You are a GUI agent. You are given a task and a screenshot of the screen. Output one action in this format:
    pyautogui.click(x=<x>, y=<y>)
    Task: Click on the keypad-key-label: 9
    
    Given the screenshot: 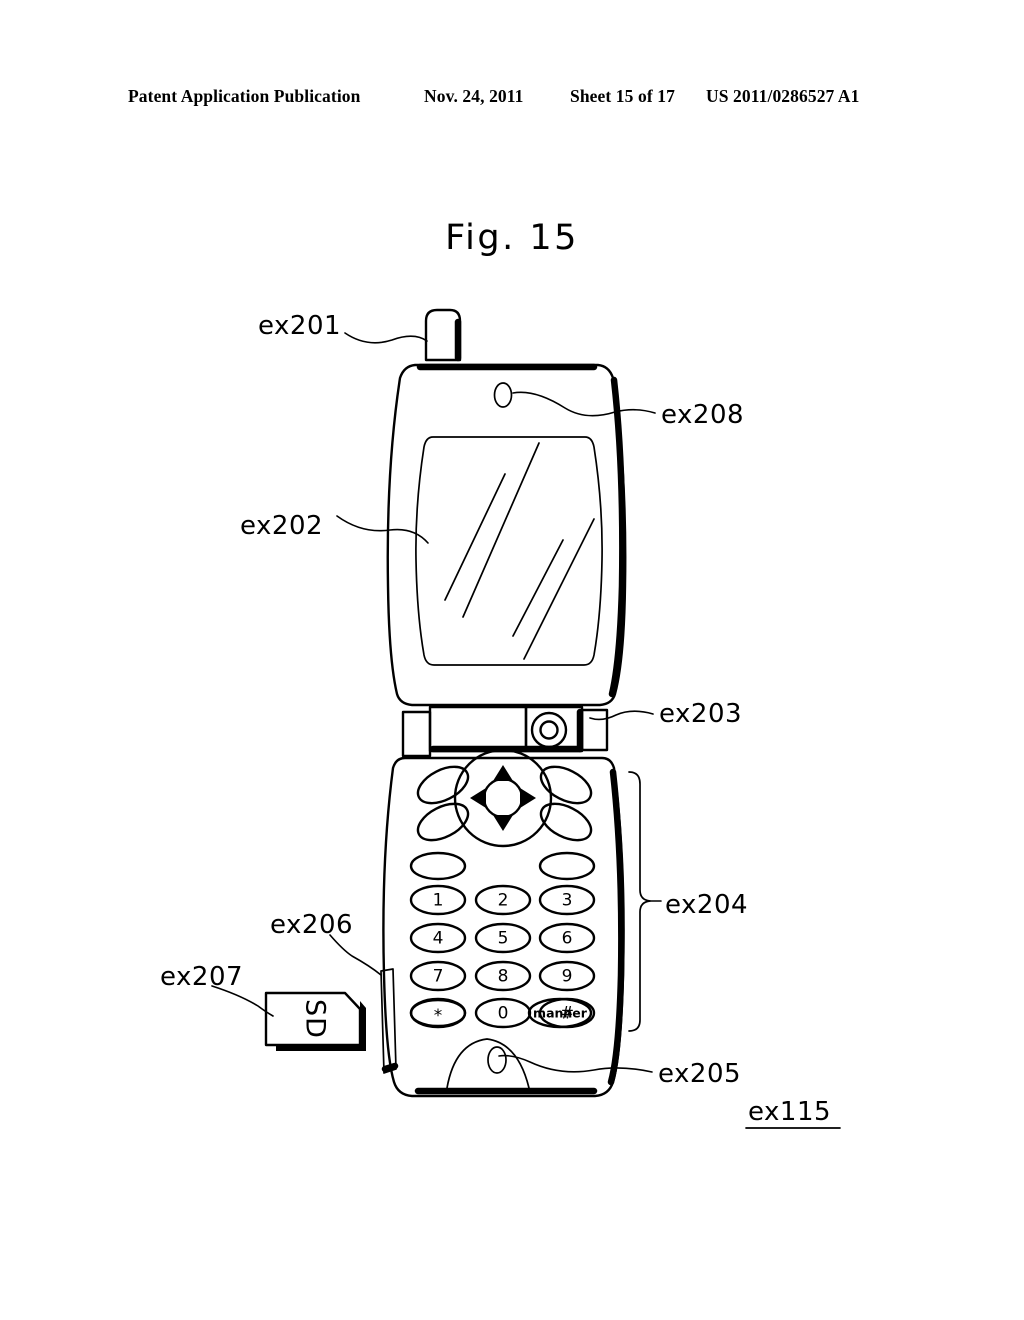 What is the action you would take?
    pyautogui.click(x=567, y=977)
    